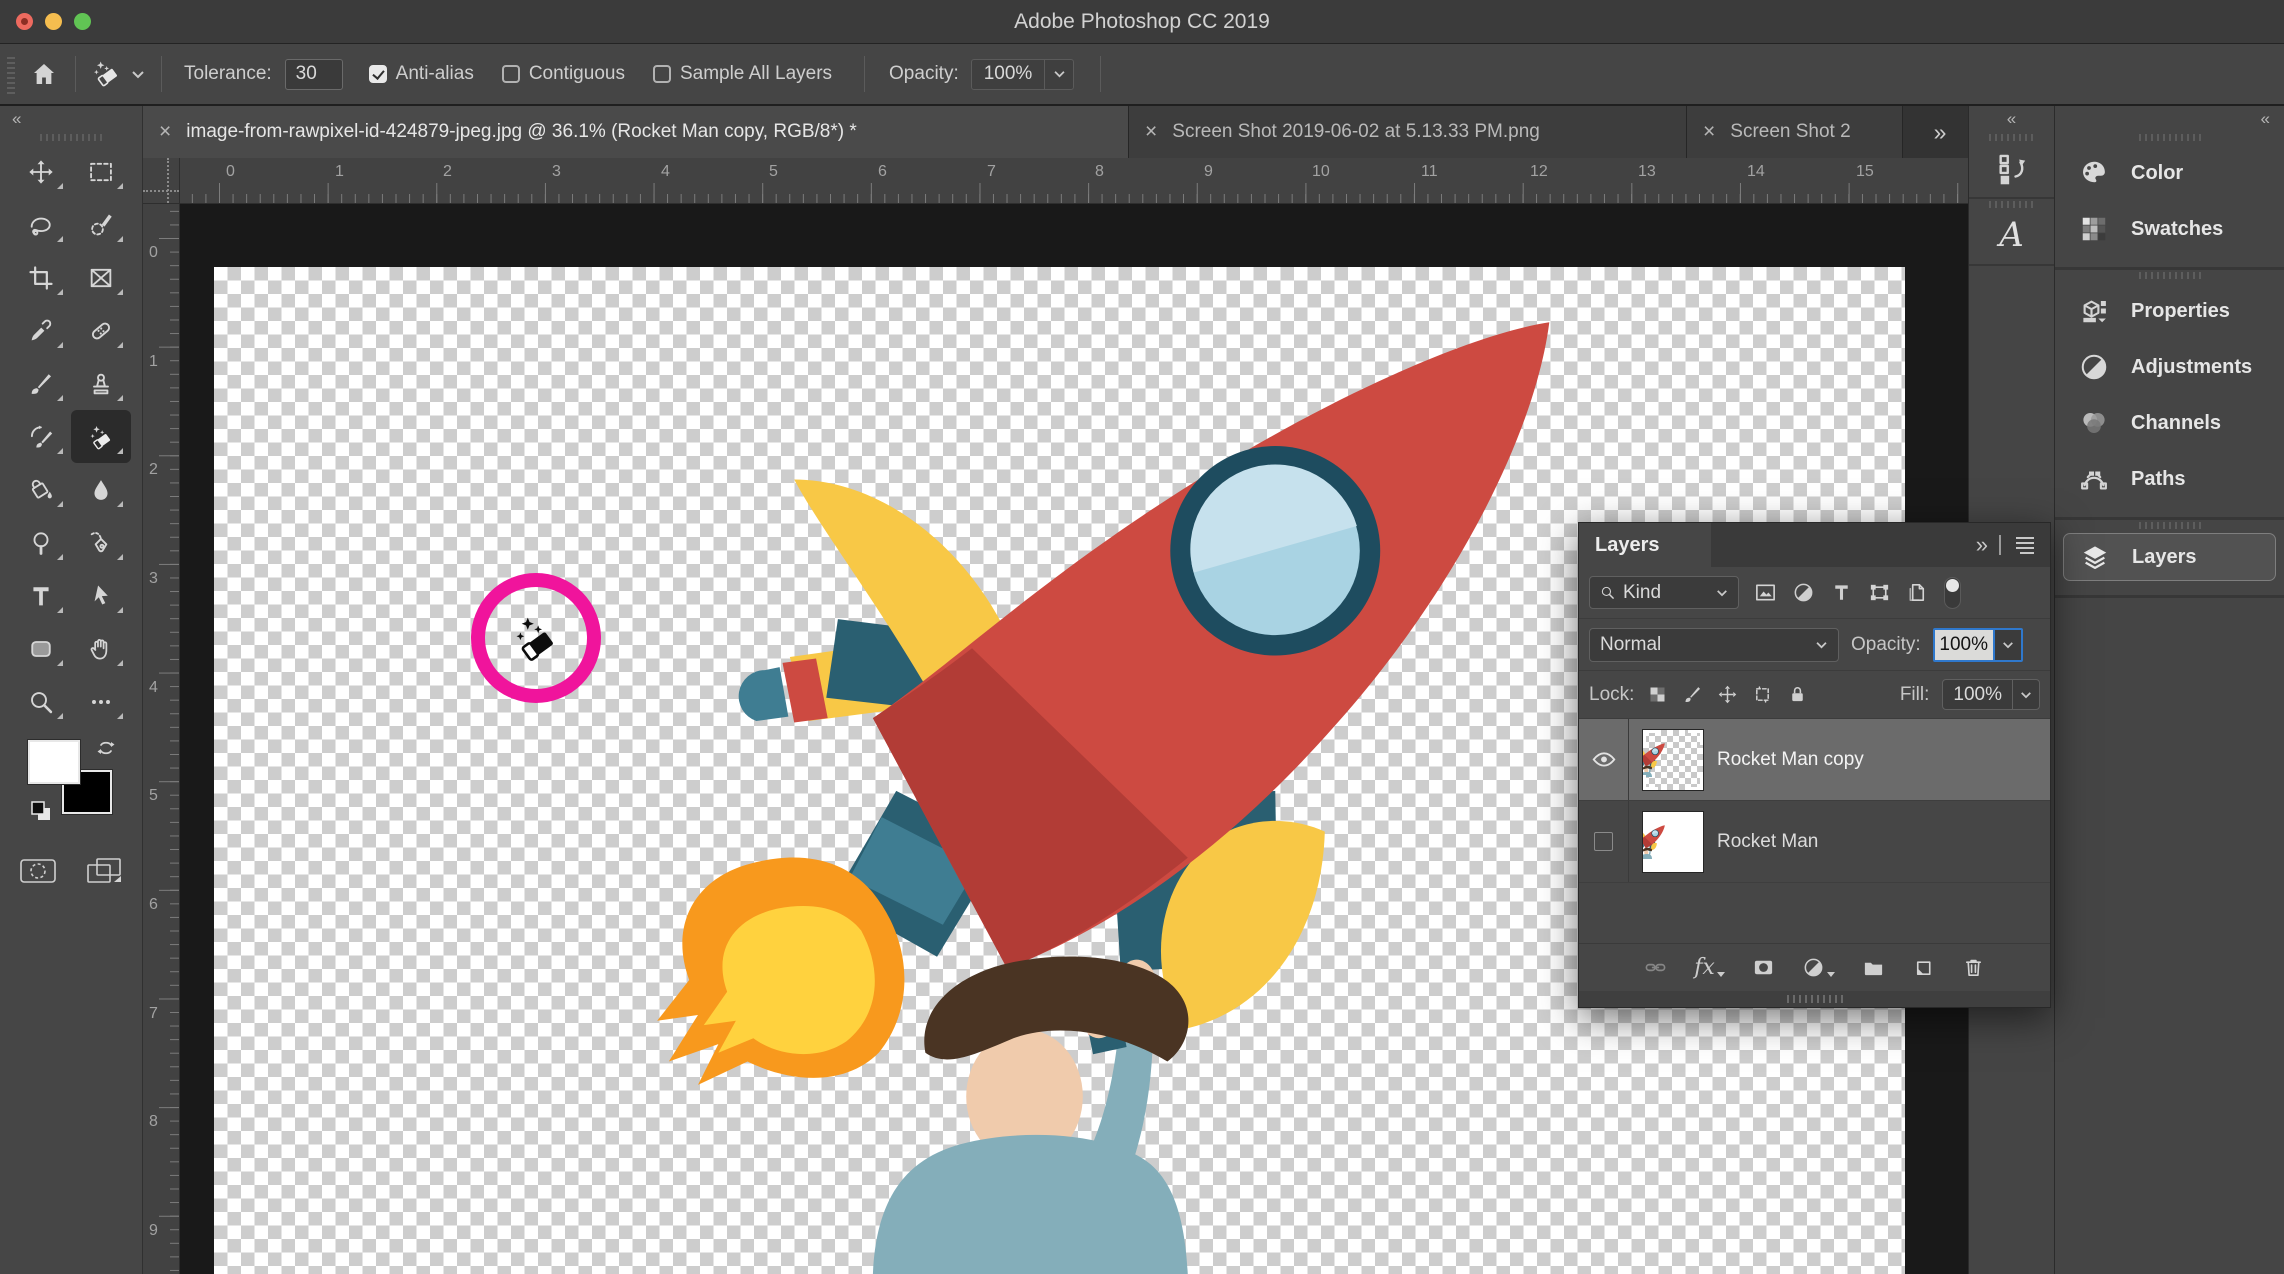 This screenshot has width=2284, height=1274. Describe the element at coordinates (1939, 132) in the screenshot. I see `tab-overflow-button: »` at that location.